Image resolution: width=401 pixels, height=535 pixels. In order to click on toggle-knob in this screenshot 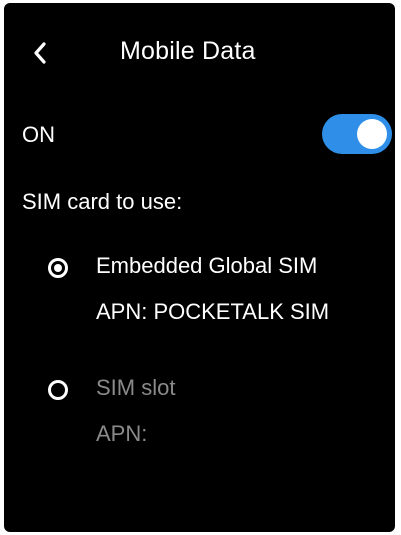, I will do `click(372, 134)`.